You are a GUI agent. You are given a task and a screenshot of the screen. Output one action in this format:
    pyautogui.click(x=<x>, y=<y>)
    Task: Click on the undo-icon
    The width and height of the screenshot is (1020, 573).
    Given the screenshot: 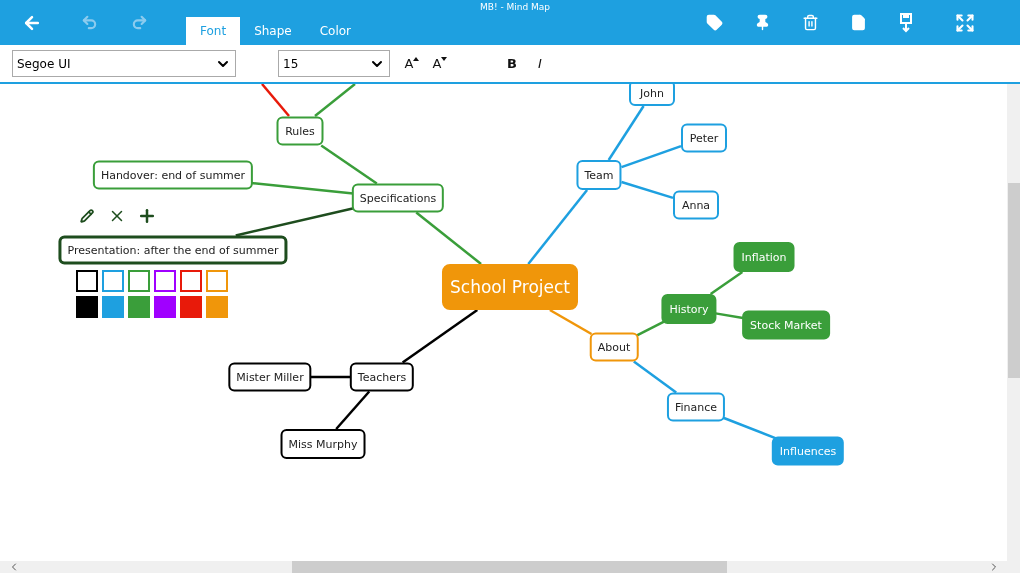 What is the action you would take?
    pyautogui.click(x=89, y=22)
    